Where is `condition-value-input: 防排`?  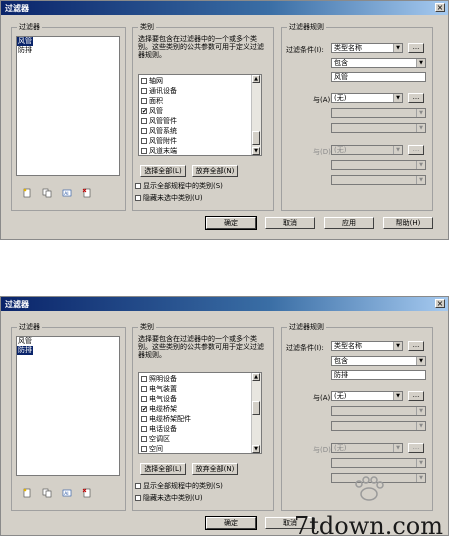 condition-value-input: 防排 is located at coordinates (378, 375).